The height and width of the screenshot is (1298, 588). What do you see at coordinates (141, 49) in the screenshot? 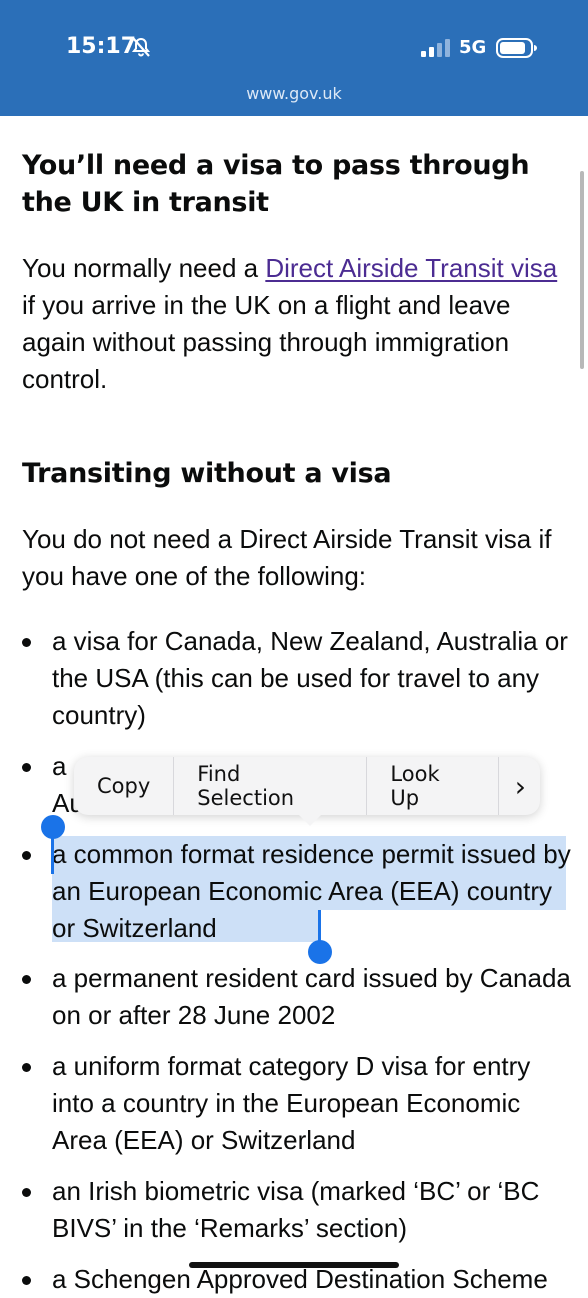
I see `bell-slash-icon` at bounding box center [141, 49].